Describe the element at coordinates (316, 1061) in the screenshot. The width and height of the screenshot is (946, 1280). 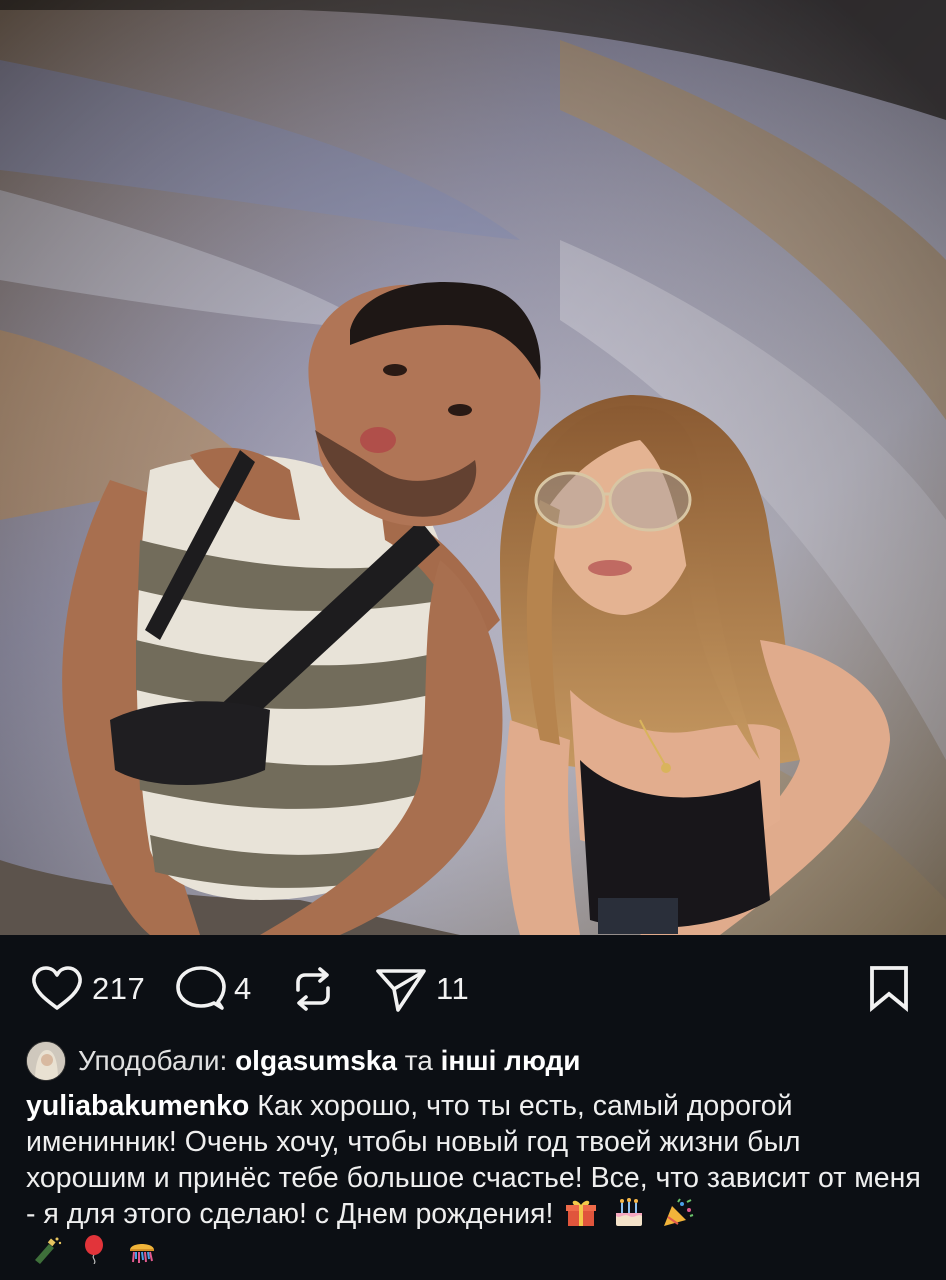
I see `liked-by-username: olgasumska` at that location.